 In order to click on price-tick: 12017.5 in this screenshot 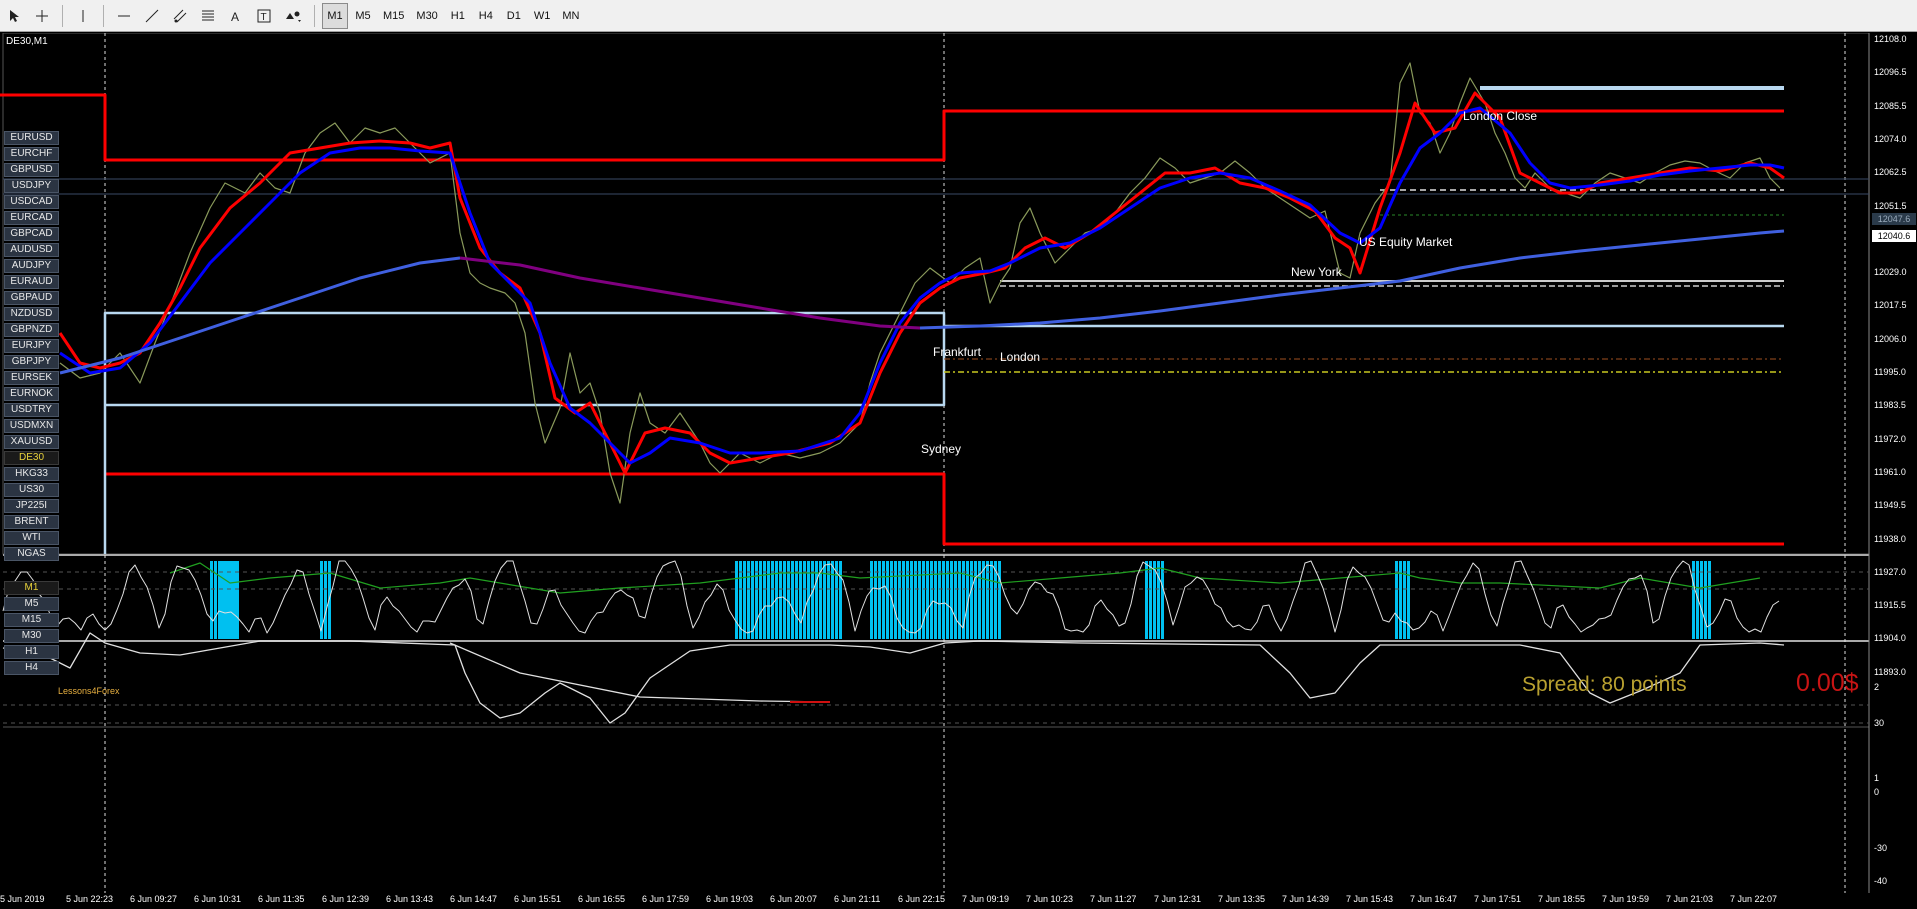, I will do `click(1890, 305)`.